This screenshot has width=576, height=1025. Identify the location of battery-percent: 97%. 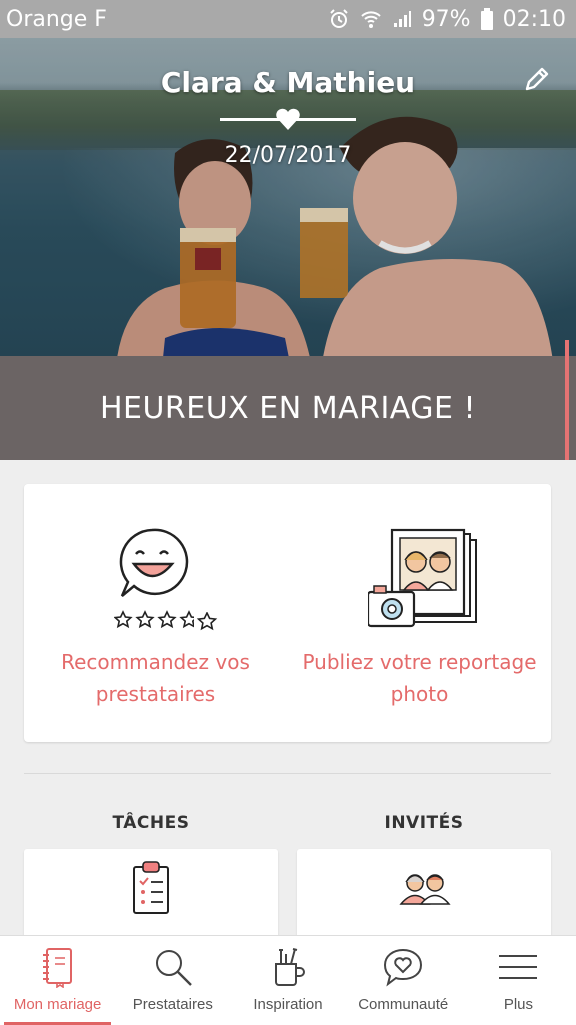
(446, 19).